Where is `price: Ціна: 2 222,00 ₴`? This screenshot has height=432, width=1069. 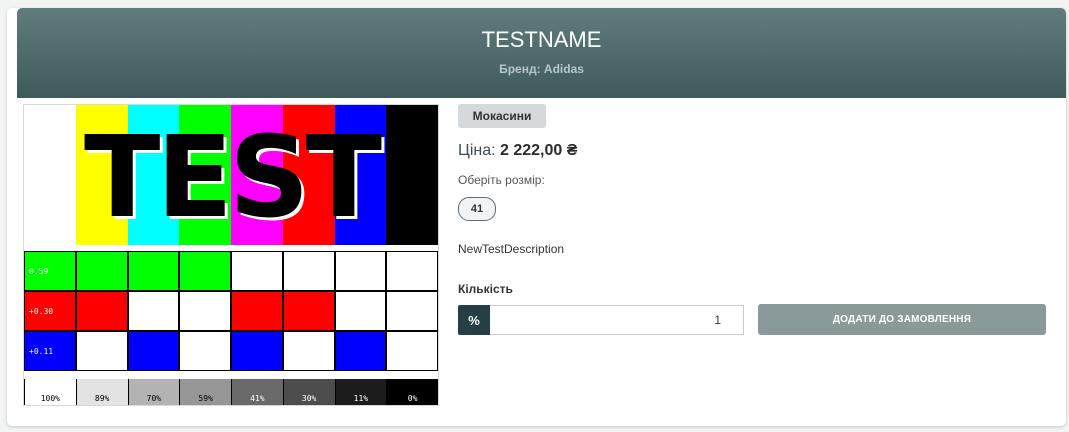
price: Ціна: 2 222,00 ₴ is located at coordinates (517, 151).